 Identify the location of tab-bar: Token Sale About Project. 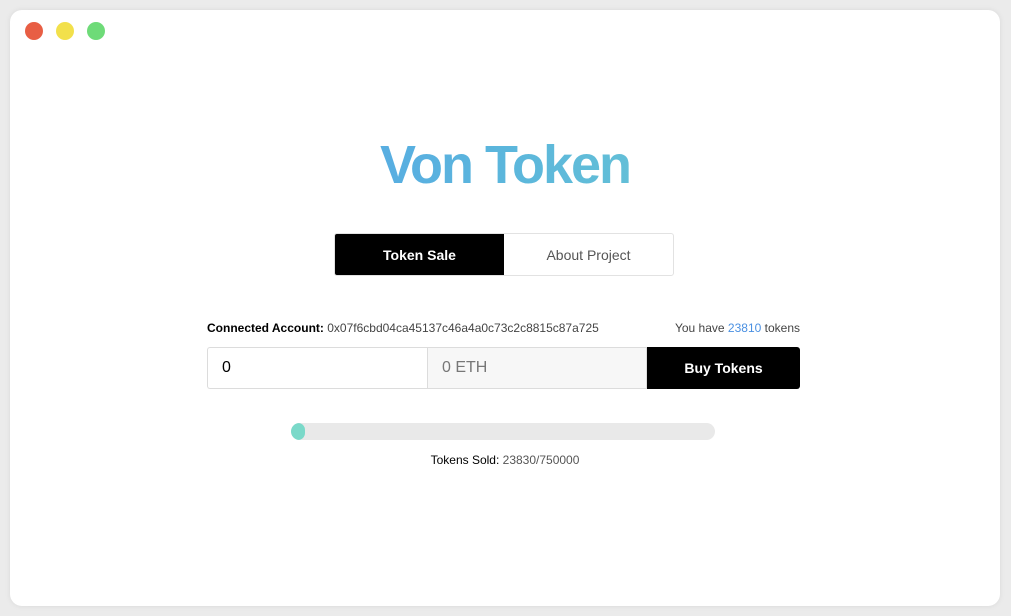
(504, 254).